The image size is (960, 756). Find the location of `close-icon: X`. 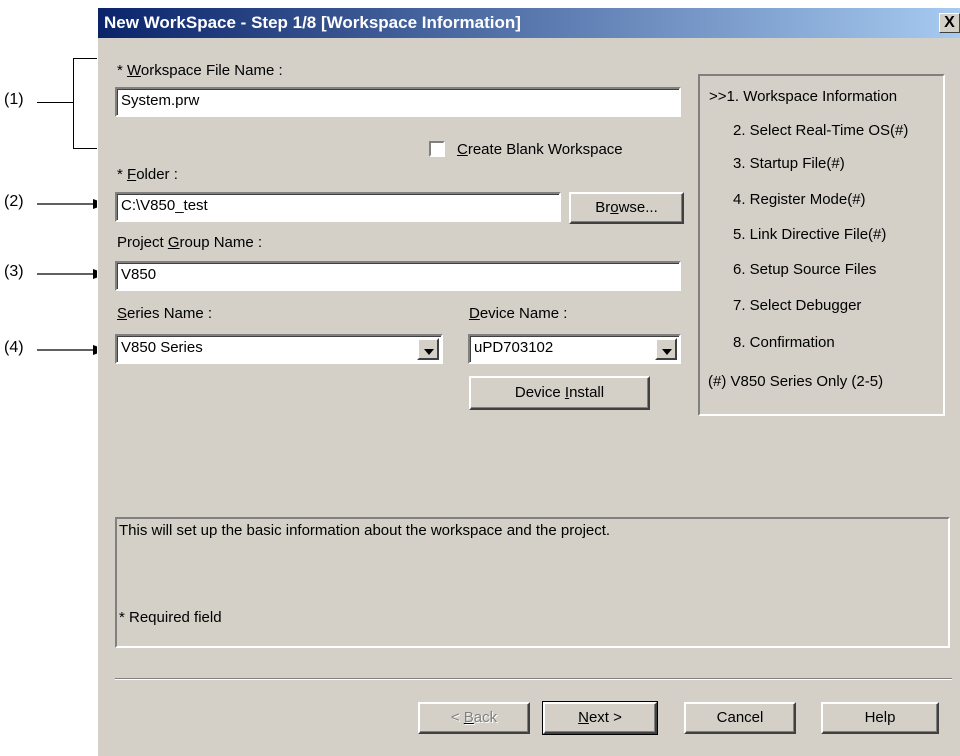

close-icon: X is located at coordinates (949, 22).